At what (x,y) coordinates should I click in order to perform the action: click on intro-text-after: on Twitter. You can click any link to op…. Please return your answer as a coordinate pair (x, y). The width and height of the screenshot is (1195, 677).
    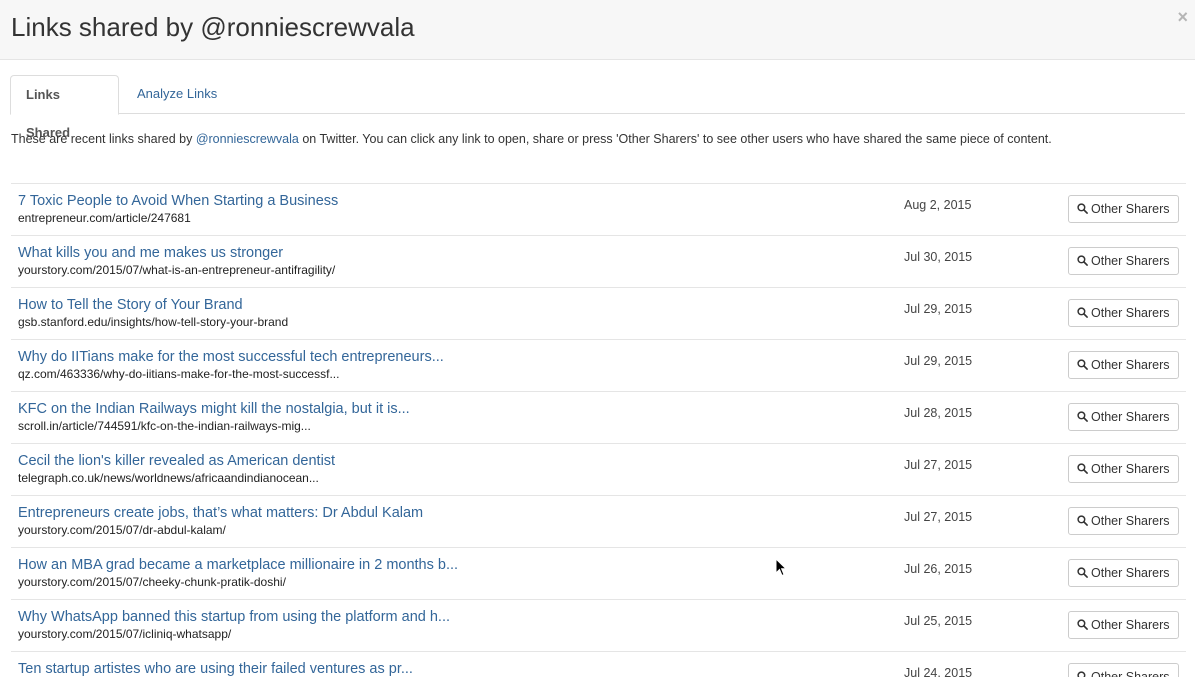
    Looking at the image, I should click on (675, 139).